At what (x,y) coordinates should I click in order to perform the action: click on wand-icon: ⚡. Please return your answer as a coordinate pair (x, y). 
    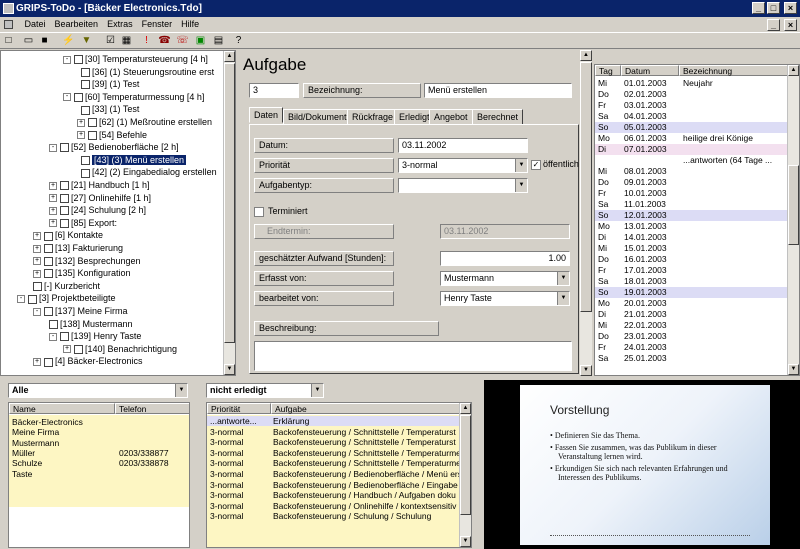
    Looking at the image, I should click on (68, 41).